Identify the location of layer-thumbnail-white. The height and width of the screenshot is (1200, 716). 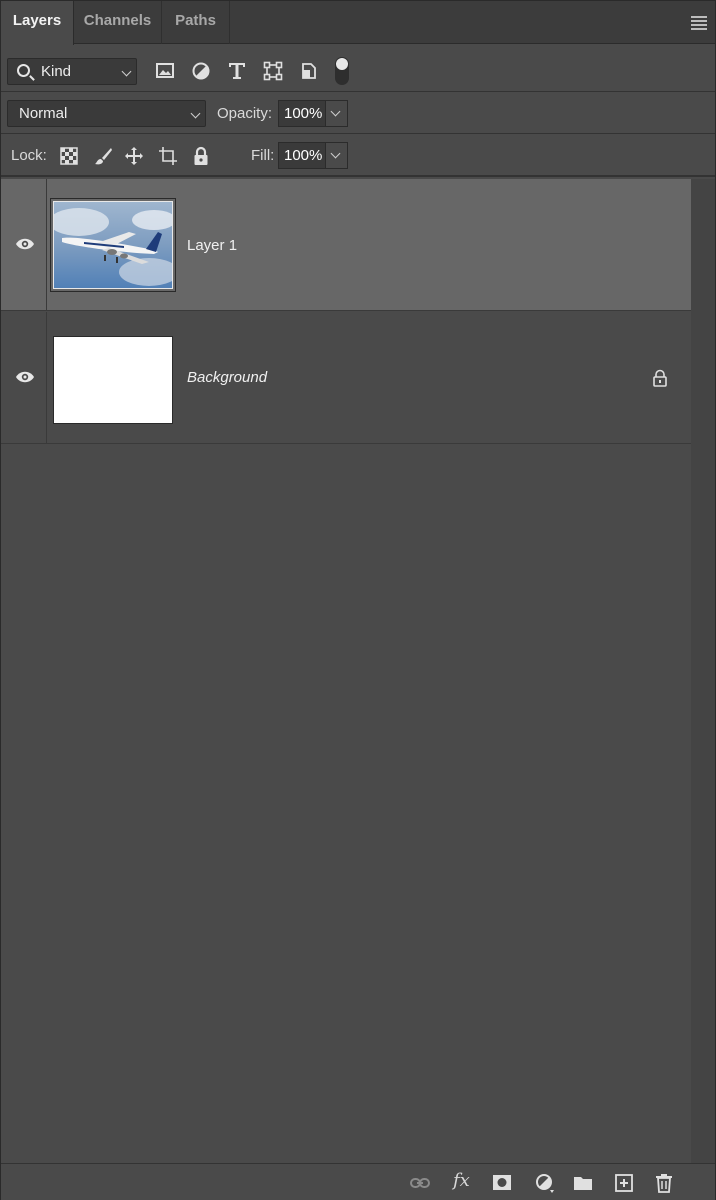
(113, 380).